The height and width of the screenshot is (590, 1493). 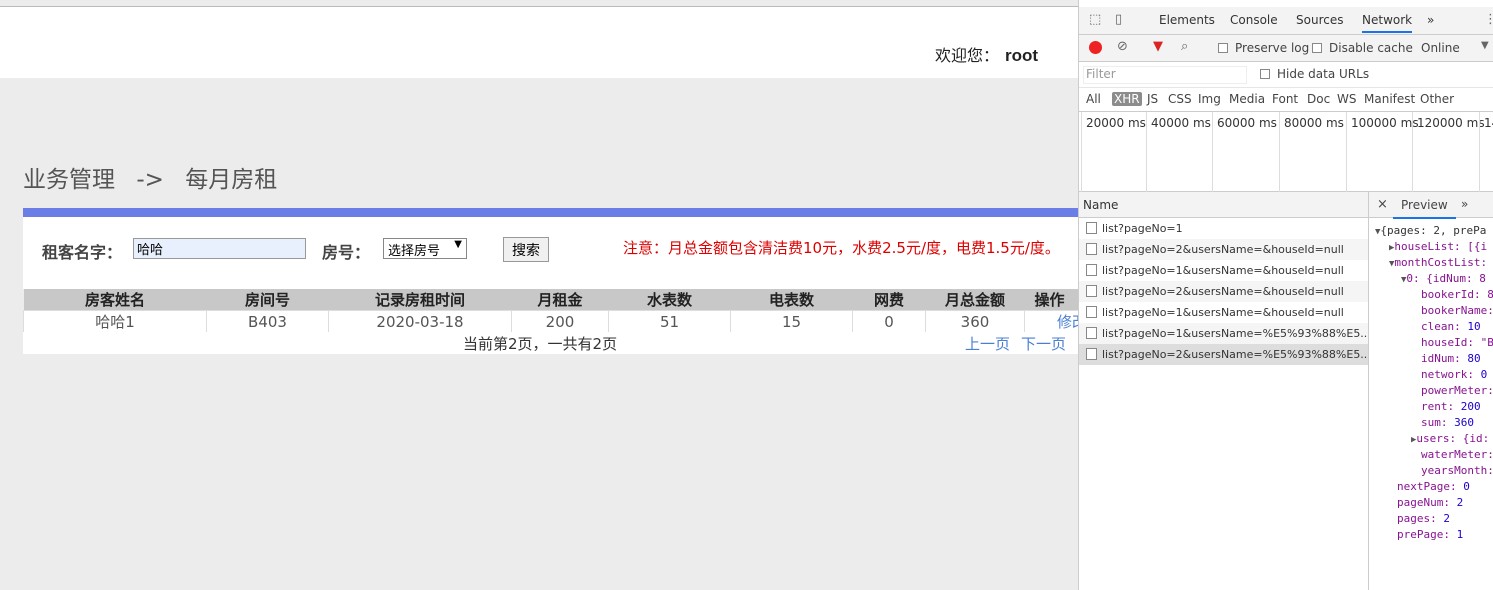 I want to click on tab-network: Network, so click(x=1387, y=23).